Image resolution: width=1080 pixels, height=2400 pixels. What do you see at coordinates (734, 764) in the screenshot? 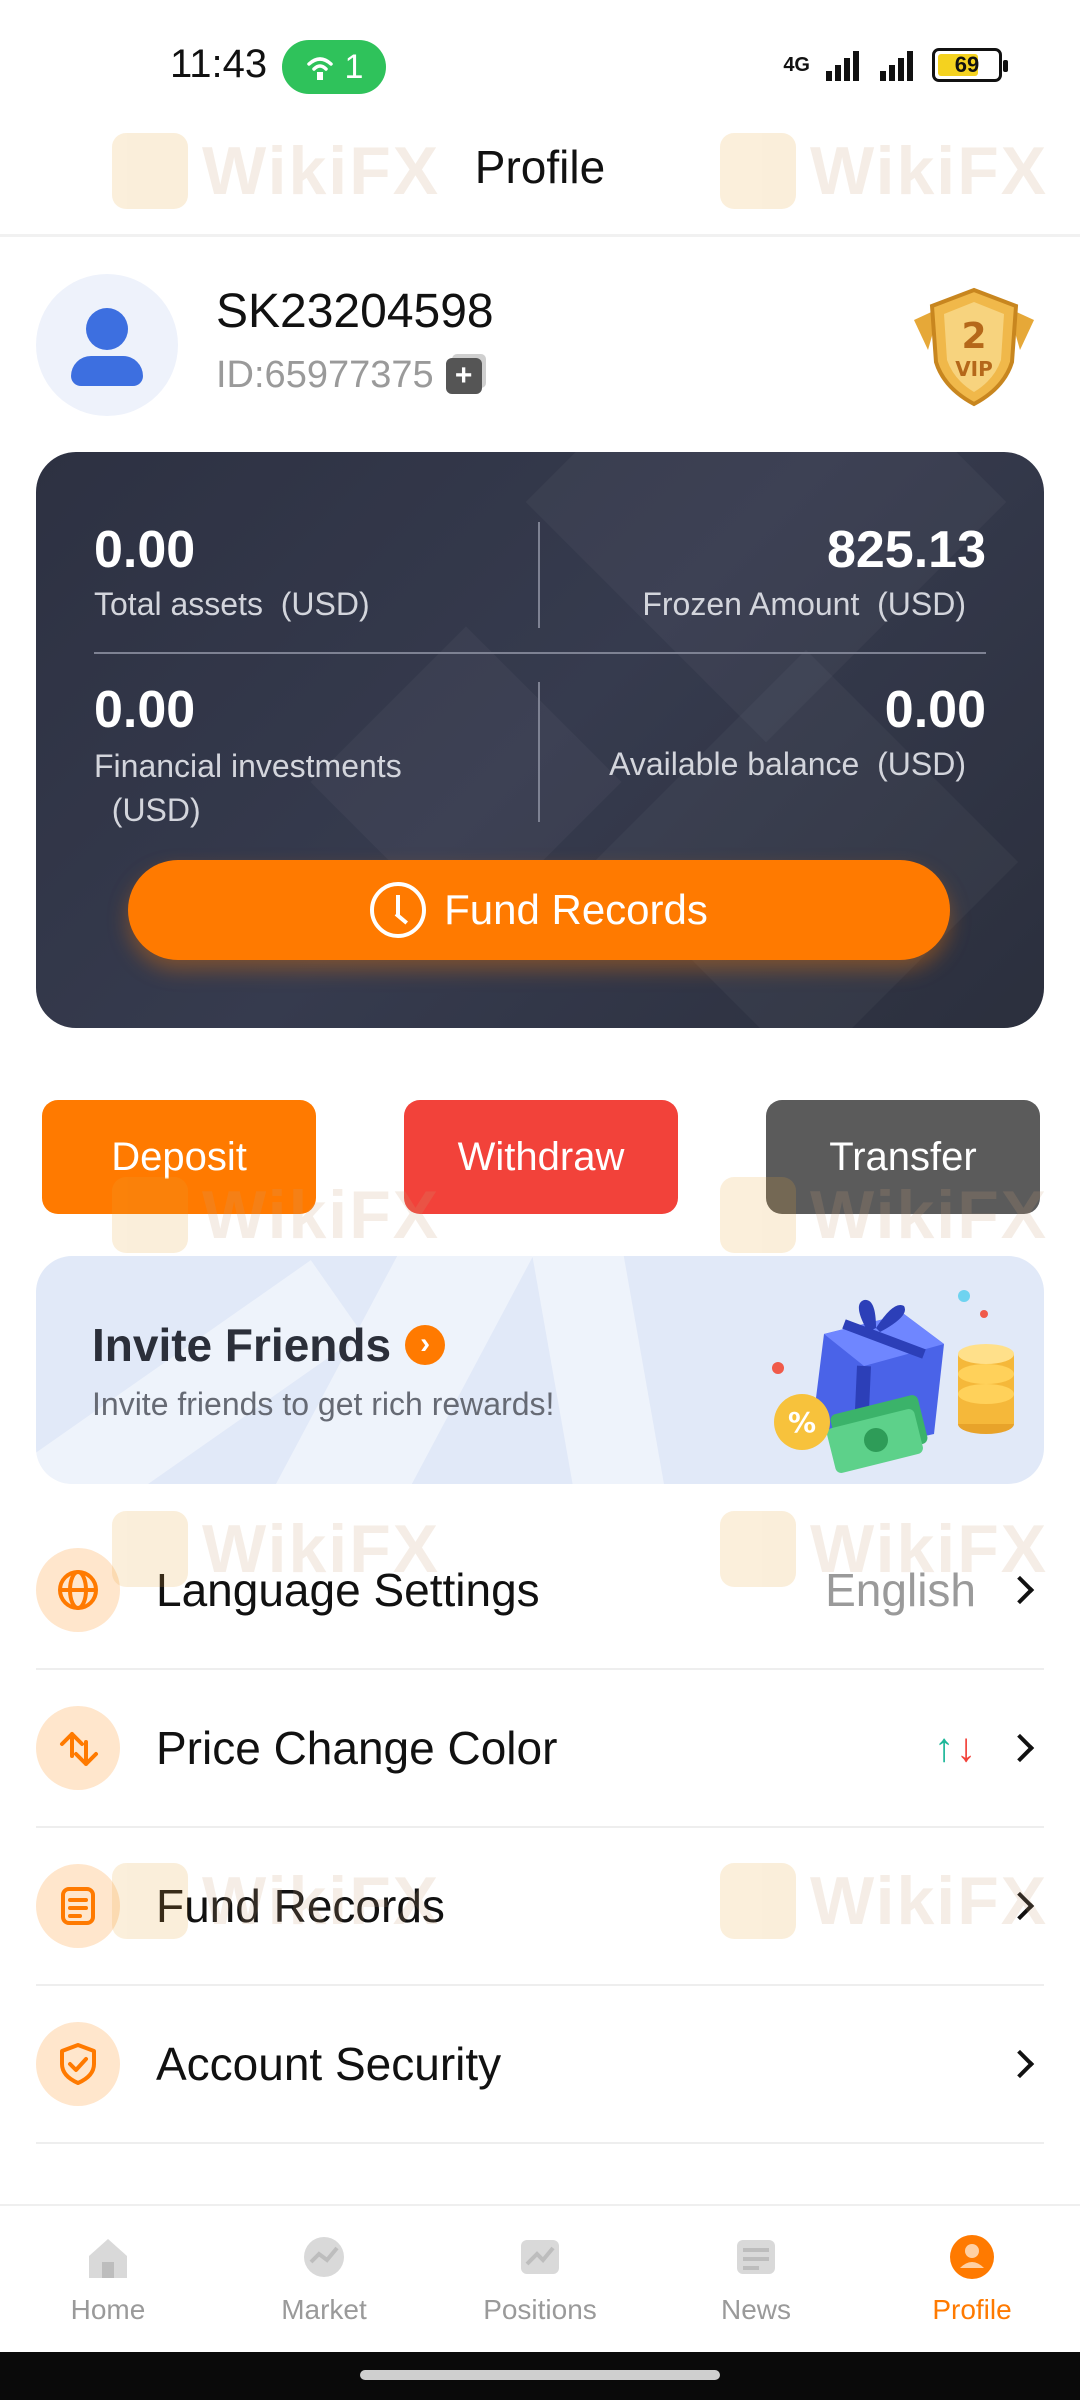
I see `available-balance-label-text: Available balance` at bounding box center [734, 764].